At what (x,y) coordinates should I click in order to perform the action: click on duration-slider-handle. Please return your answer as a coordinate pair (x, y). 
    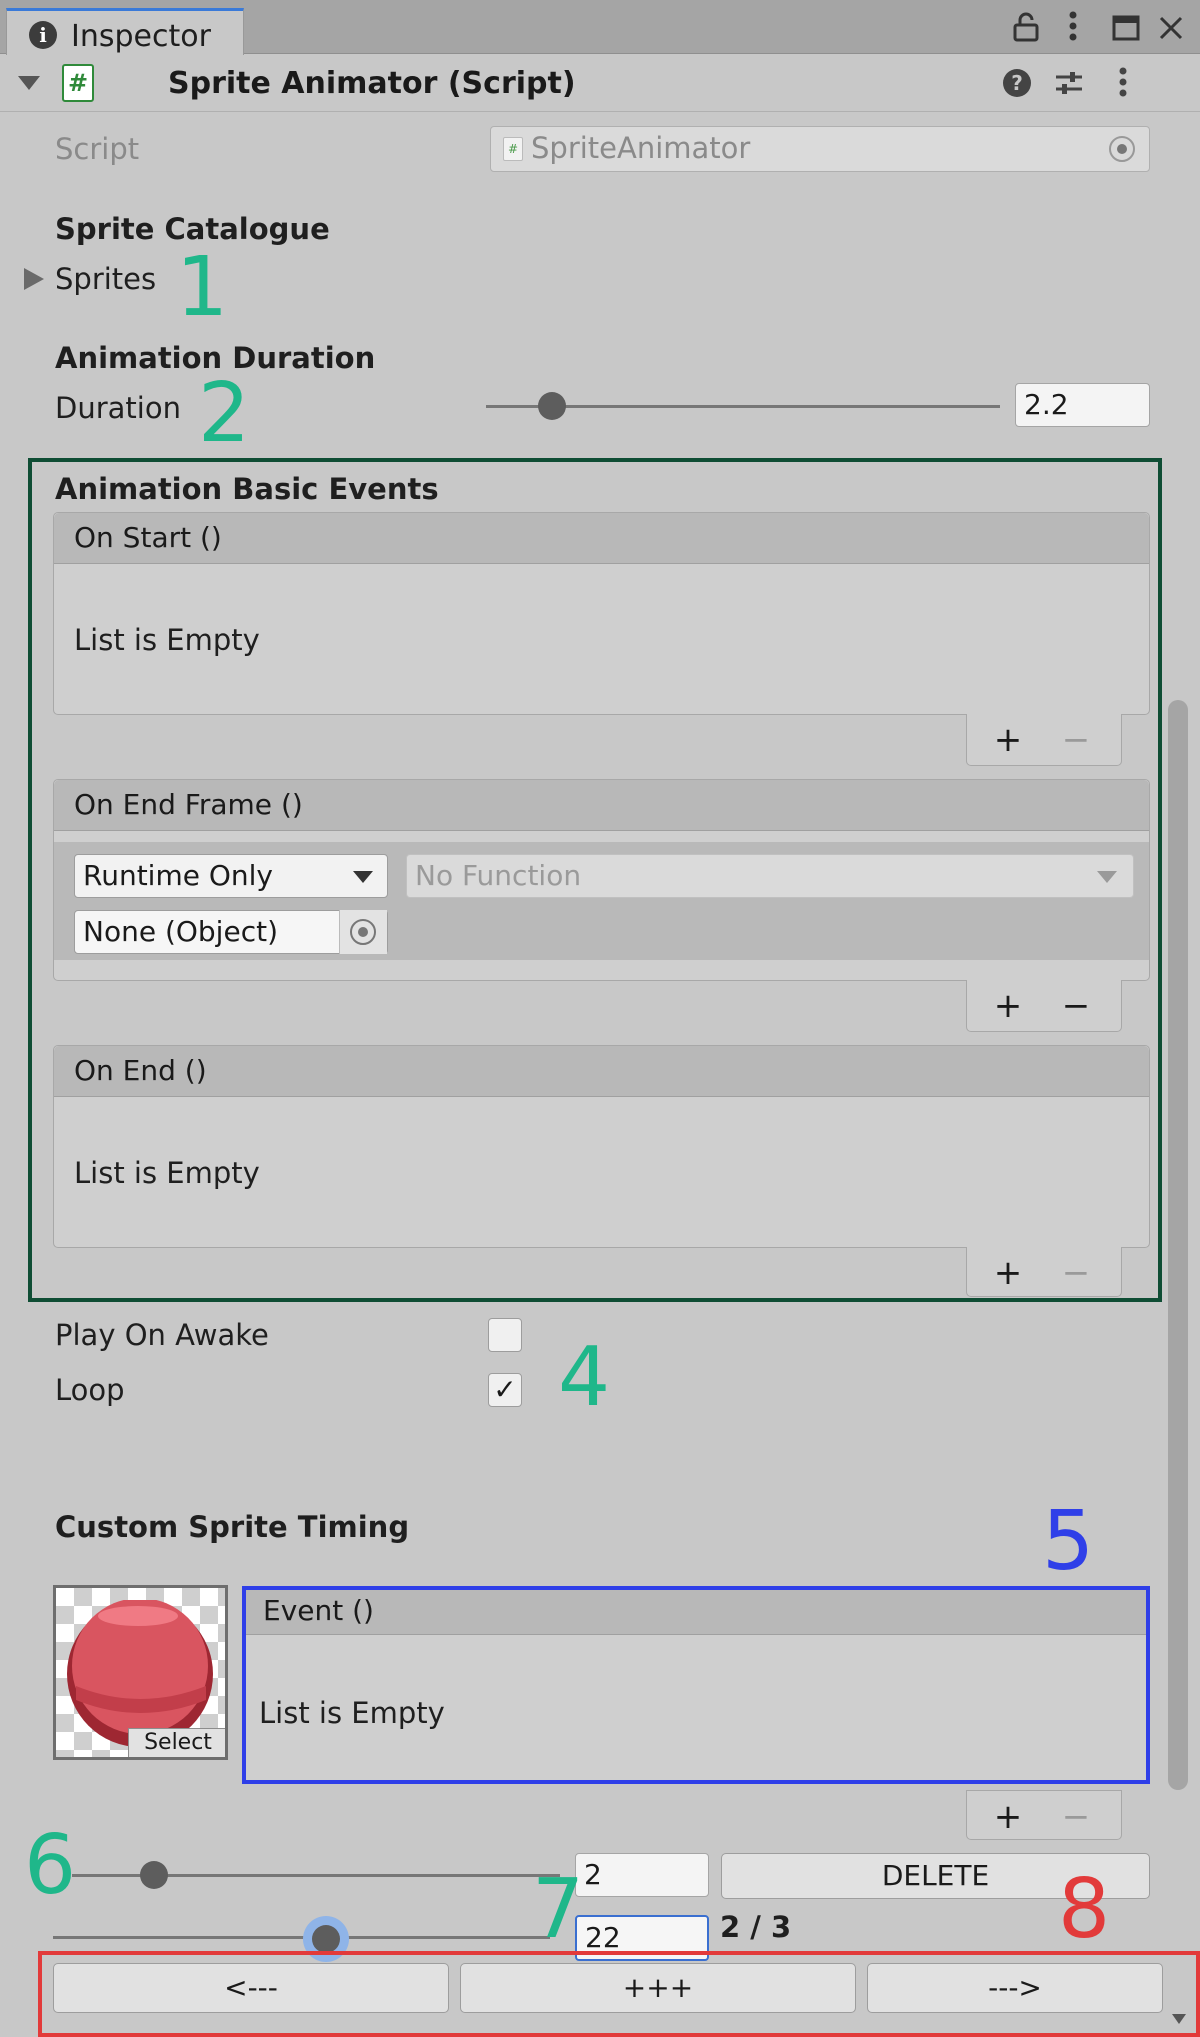
    Looking at the image, I should click on (552, 406).